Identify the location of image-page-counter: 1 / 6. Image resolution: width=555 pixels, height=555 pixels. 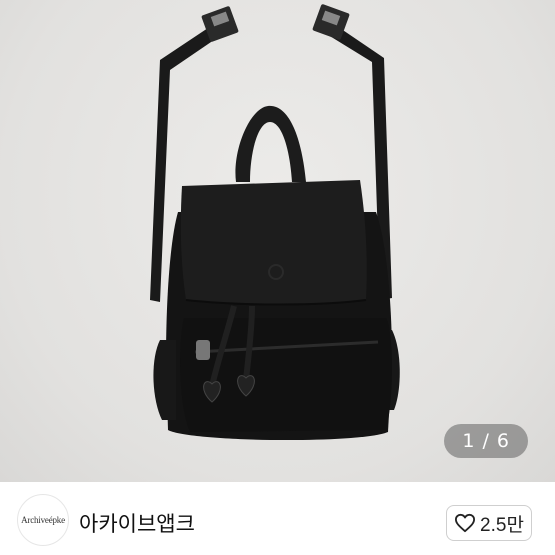
(486, 441).